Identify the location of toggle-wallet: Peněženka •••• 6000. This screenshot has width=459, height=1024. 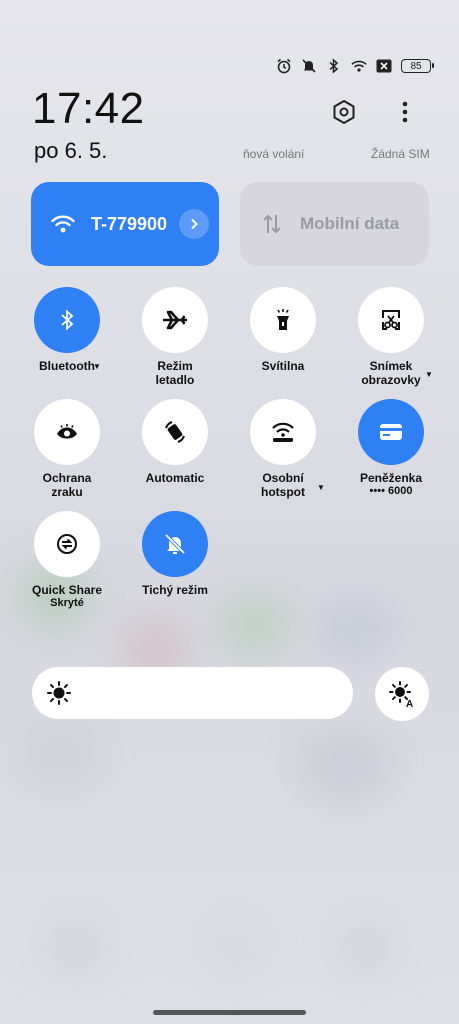
(391, 448).